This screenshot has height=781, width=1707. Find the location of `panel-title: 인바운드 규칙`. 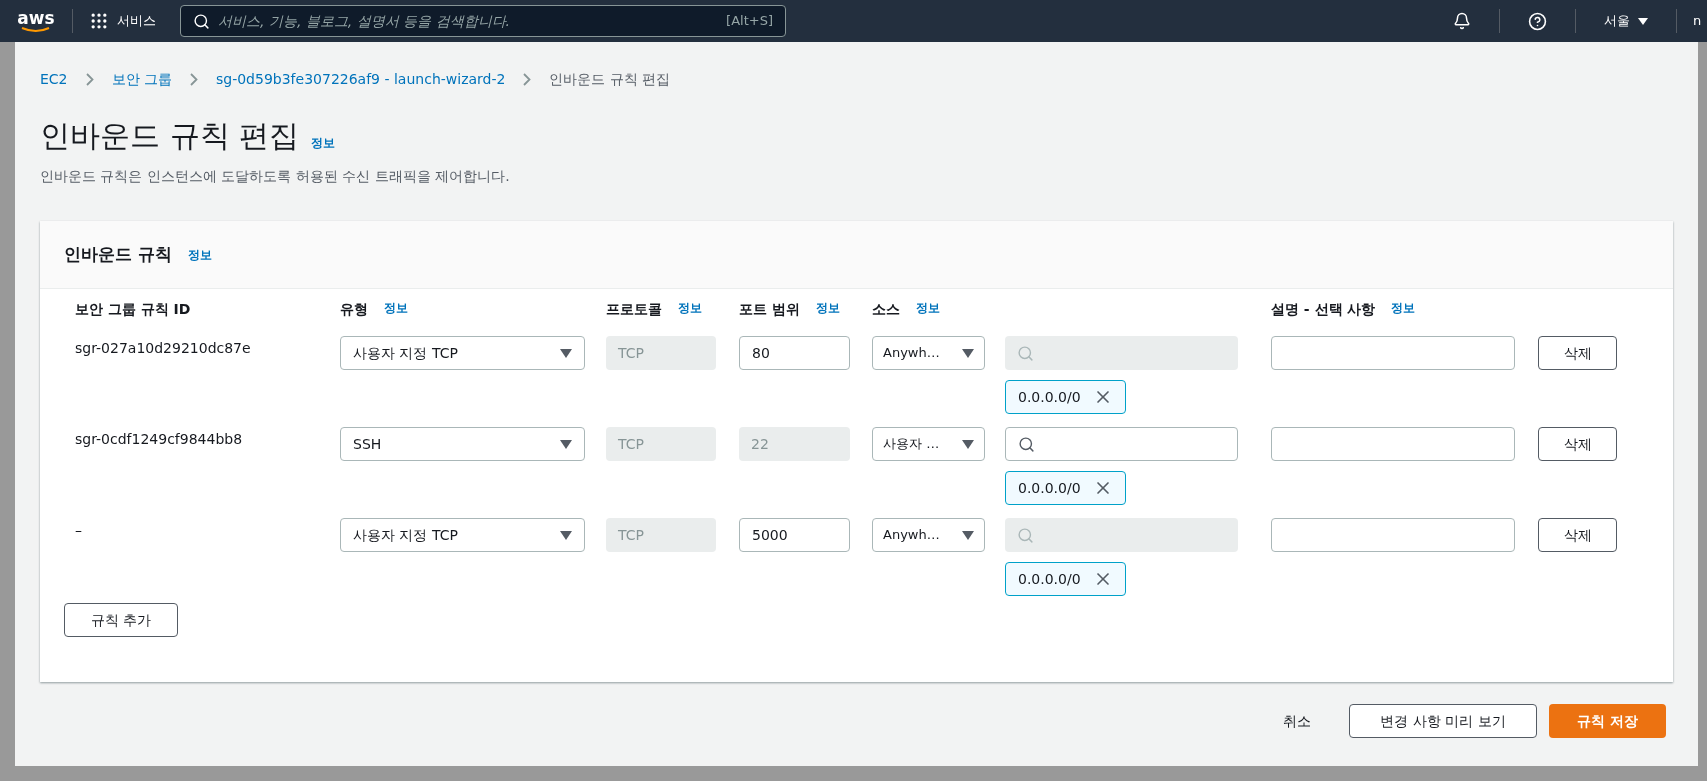

panel-title: 인바운드 규칙 is located at coordinates (118, 254).